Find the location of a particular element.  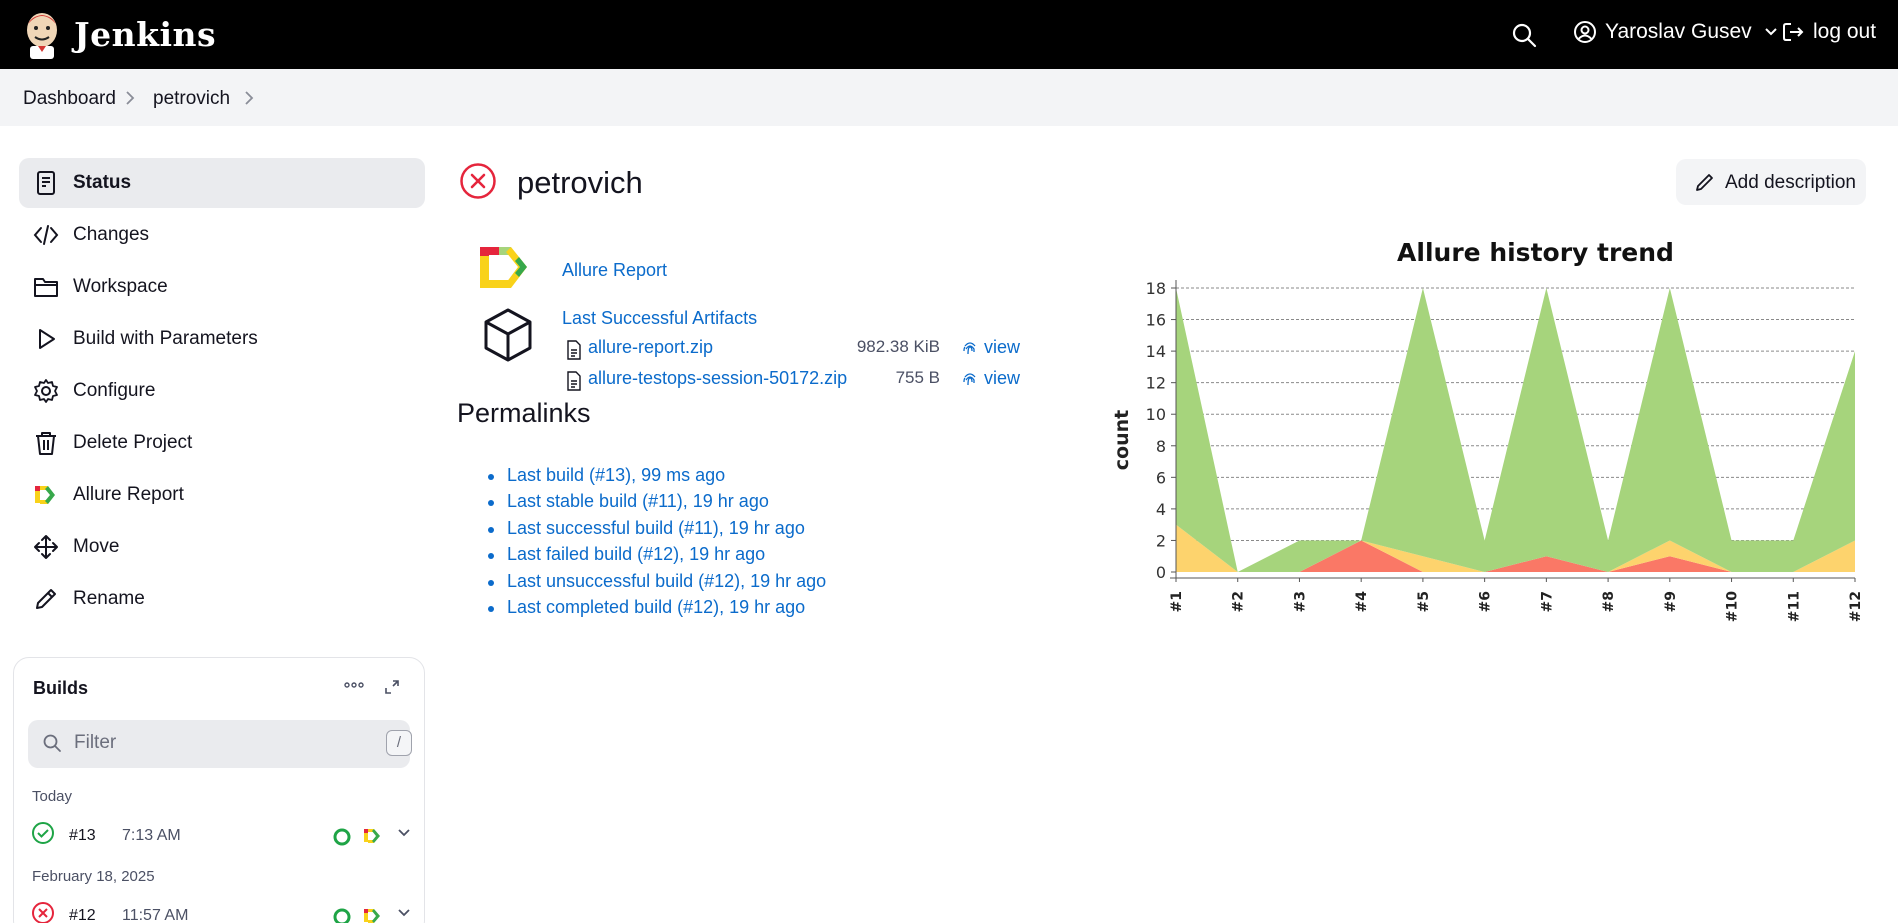

sidebar-item-label: Changes is located at coordinates (111, 234).